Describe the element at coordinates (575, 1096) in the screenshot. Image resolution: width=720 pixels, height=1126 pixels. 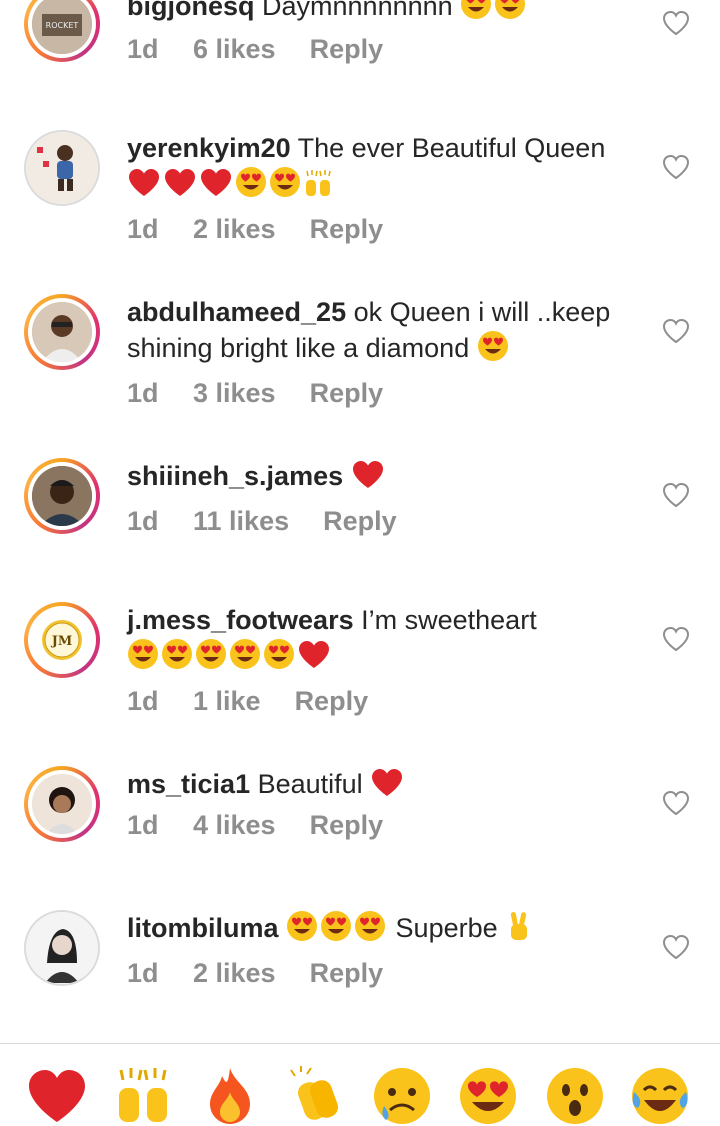
I see `surprised-emoji` at that location.